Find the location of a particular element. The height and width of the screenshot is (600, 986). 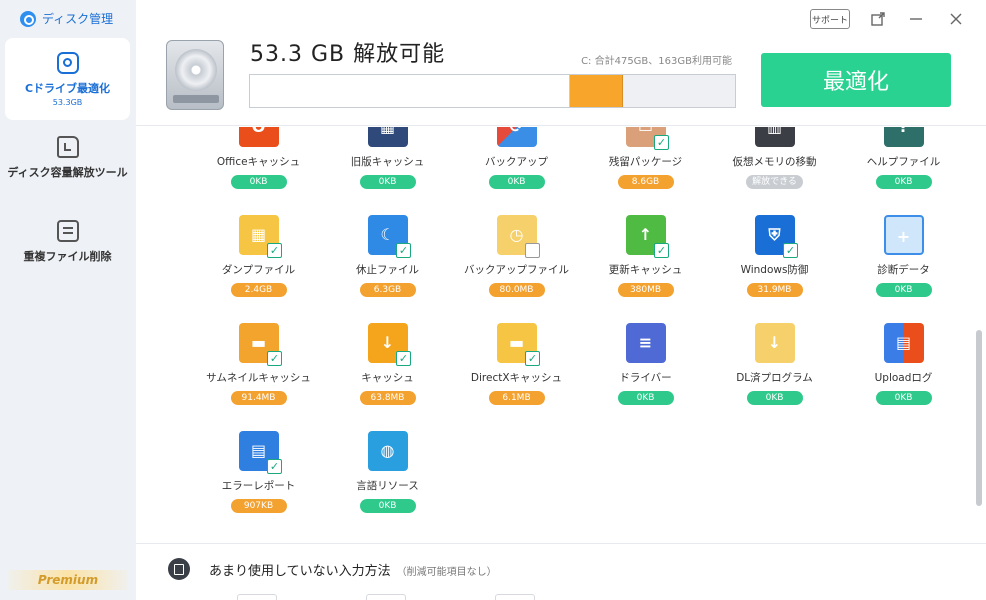

item-size-badge: 31.9MB is located at coordinates (774, 290).